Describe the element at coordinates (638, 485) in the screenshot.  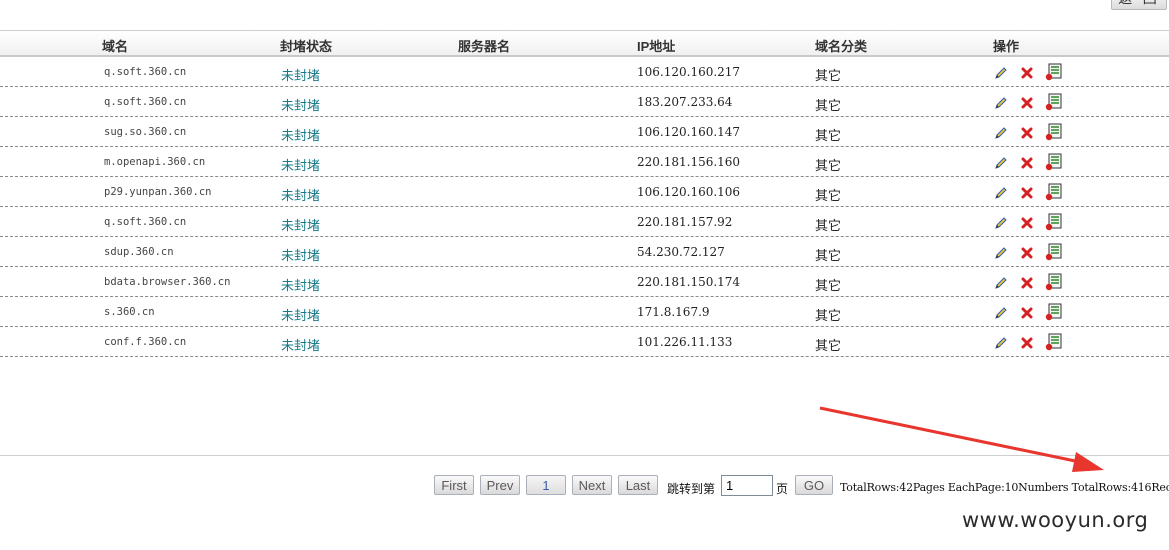
I see `last-page-button: Last` at that location.